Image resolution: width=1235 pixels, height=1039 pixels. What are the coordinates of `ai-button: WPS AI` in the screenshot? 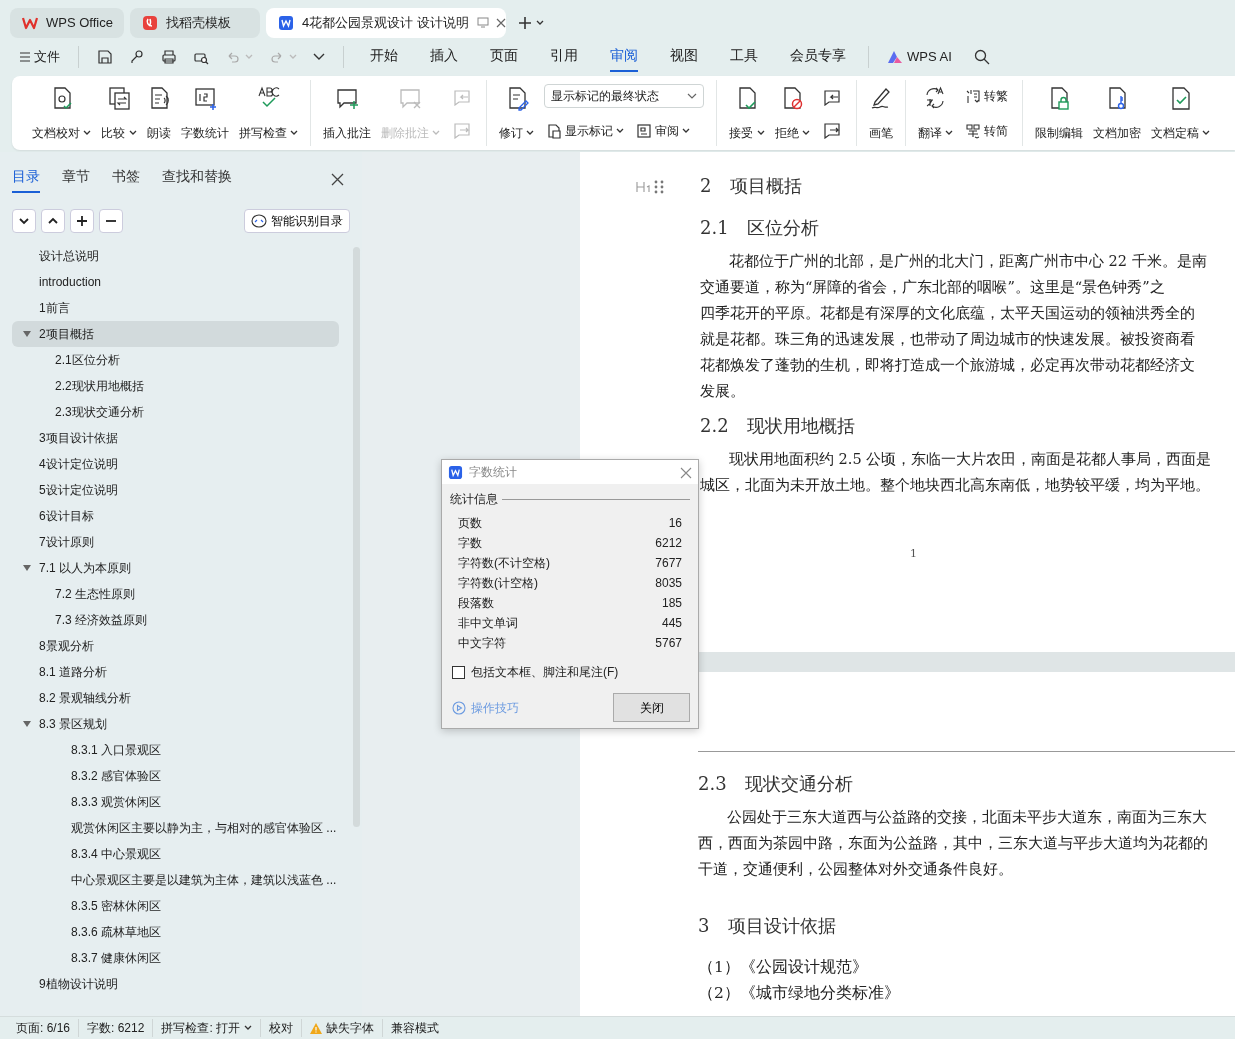 It's located at (919, 57).